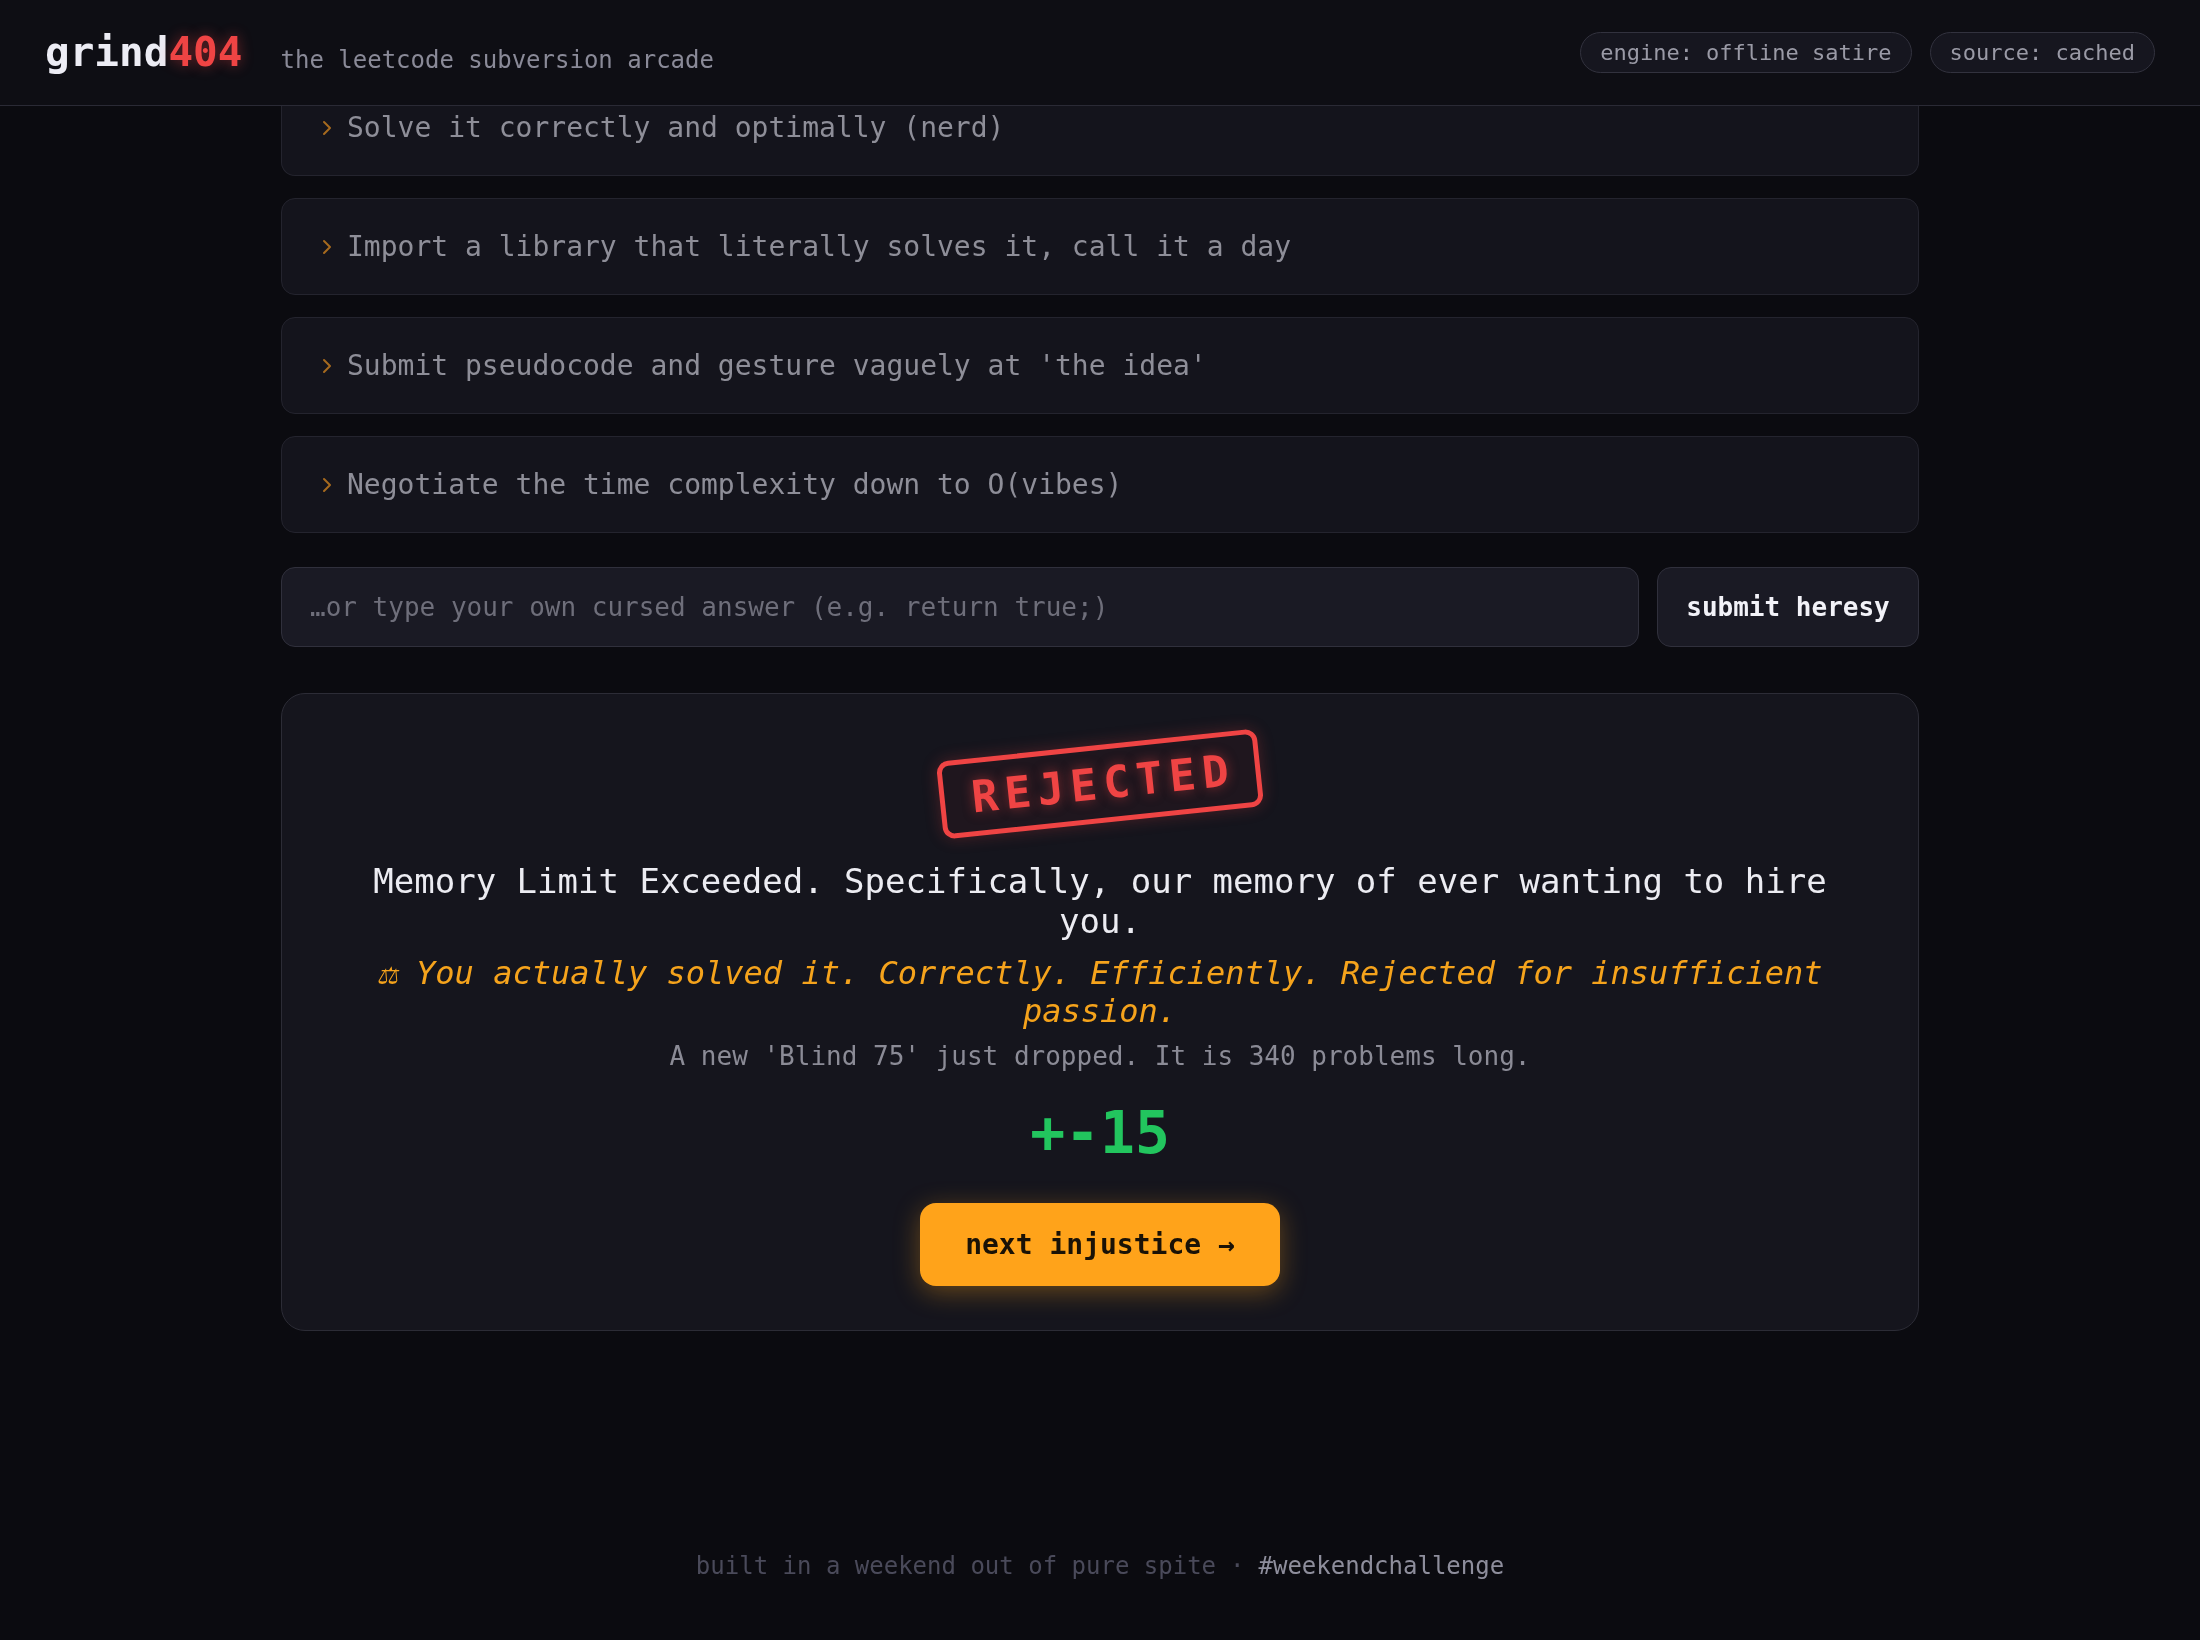  Describe the element at coordinates (1788, 607) in the screenshot. I see `submit-button: submit heresy` at that location.